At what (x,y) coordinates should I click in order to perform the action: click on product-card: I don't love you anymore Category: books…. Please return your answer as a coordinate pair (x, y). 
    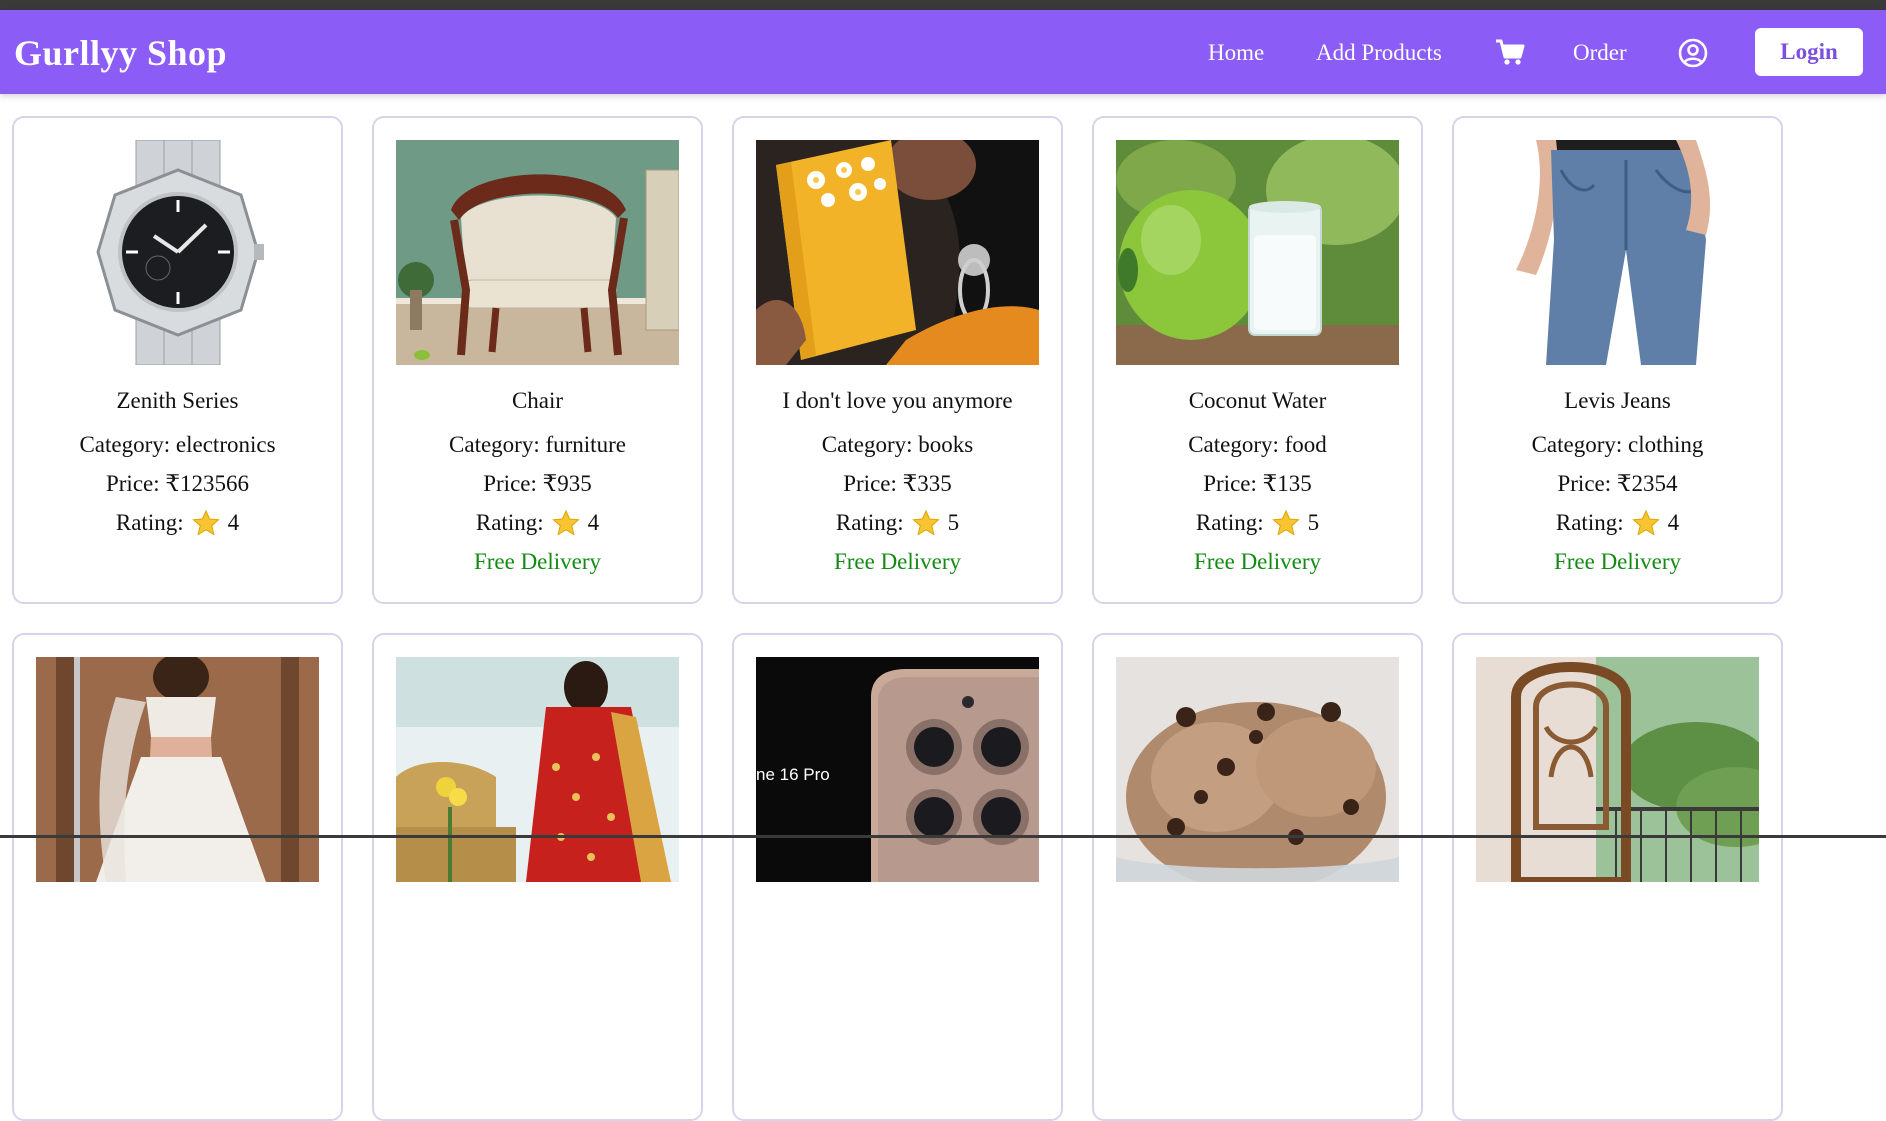
    Looking at the image, I should click on (897, 360).